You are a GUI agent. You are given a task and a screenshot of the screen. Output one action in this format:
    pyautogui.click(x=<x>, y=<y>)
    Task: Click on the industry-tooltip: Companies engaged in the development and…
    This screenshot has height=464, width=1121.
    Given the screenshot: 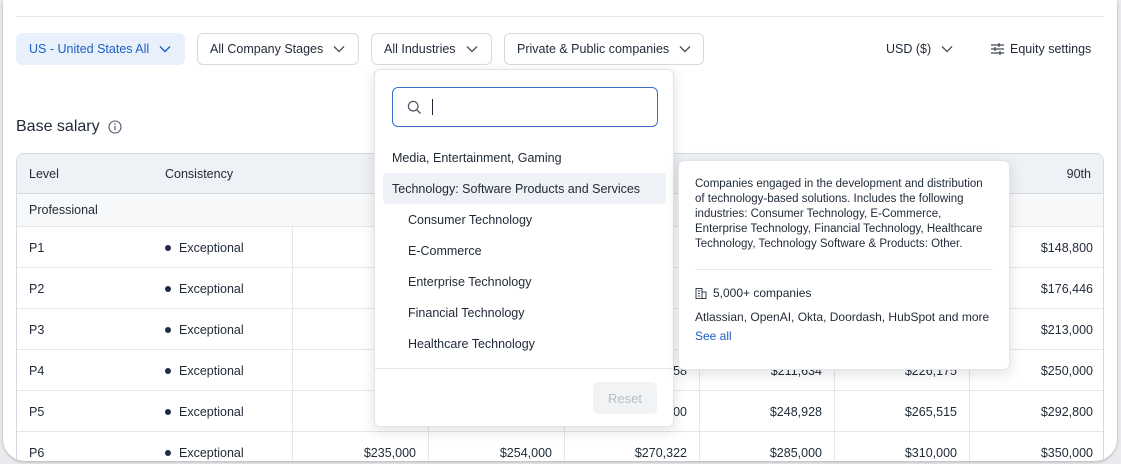 What is the action you would take?
    pyautogui.click(x=844, y=265)
    